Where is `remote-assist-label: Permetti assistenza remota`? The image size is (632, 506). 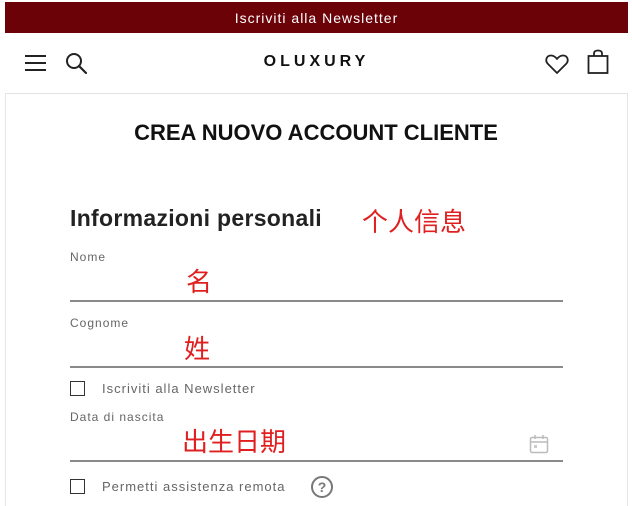 remote-assist-label: Permetti assistenza remota is located at coordinates (194, 486).